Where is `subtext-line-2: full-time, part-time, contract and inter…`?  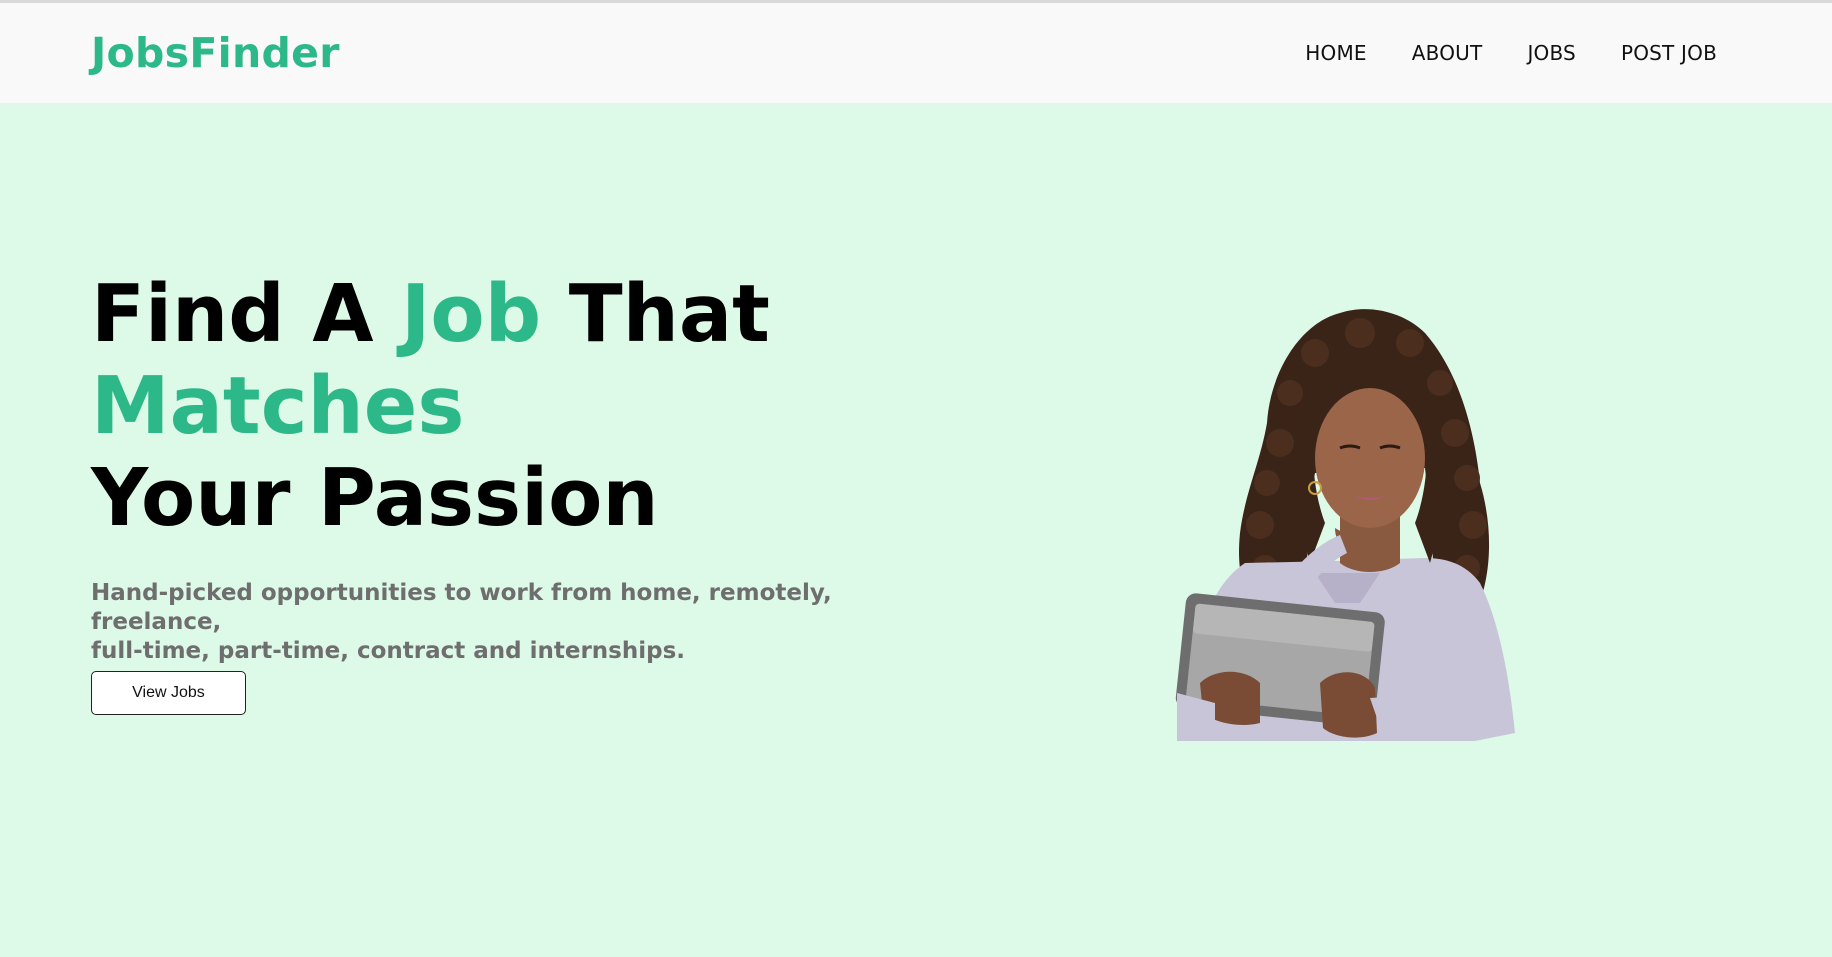
subtext-line-2: full-time, part-time, contract and inter… is located at coordinates (388, 651).